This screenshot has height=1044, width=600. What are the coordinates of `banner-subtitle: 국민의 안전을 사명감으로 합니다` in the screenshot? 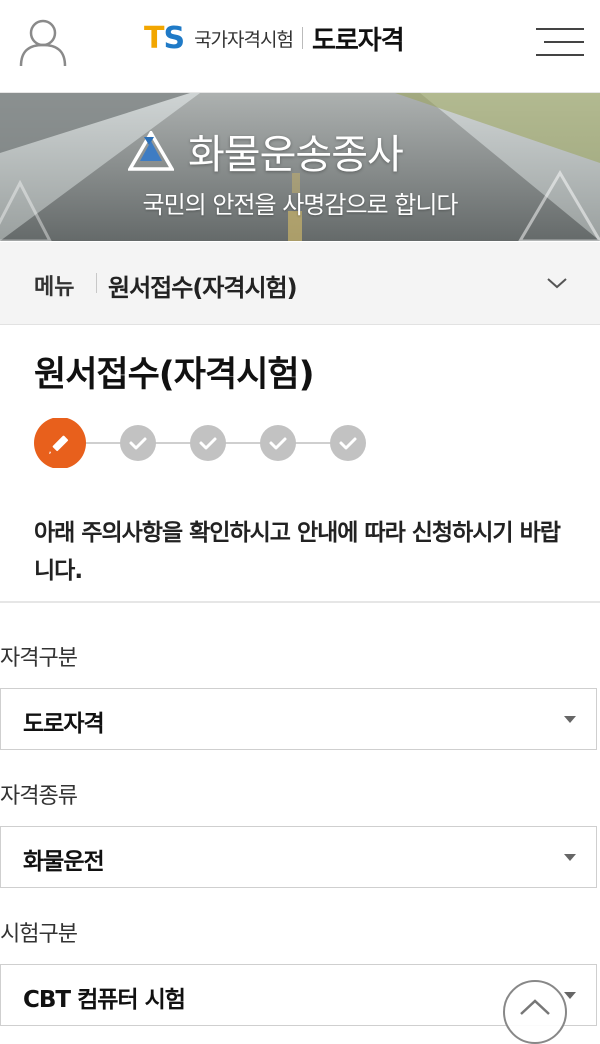 It's located at (300, 205).